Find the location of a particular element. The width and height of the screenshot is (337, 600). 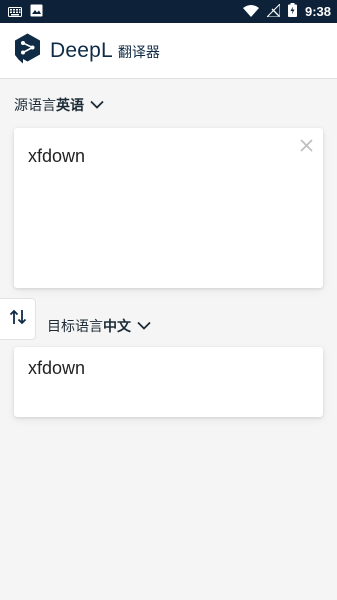

status-right: 9:38 is located at coordinates (286, 11).